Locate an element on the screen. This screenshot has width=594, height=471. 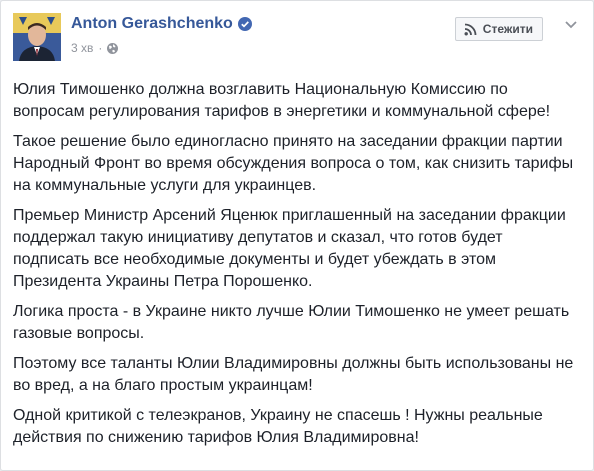
author-name-row: Anton Gerashchenko is located at coordinates (161, 24).